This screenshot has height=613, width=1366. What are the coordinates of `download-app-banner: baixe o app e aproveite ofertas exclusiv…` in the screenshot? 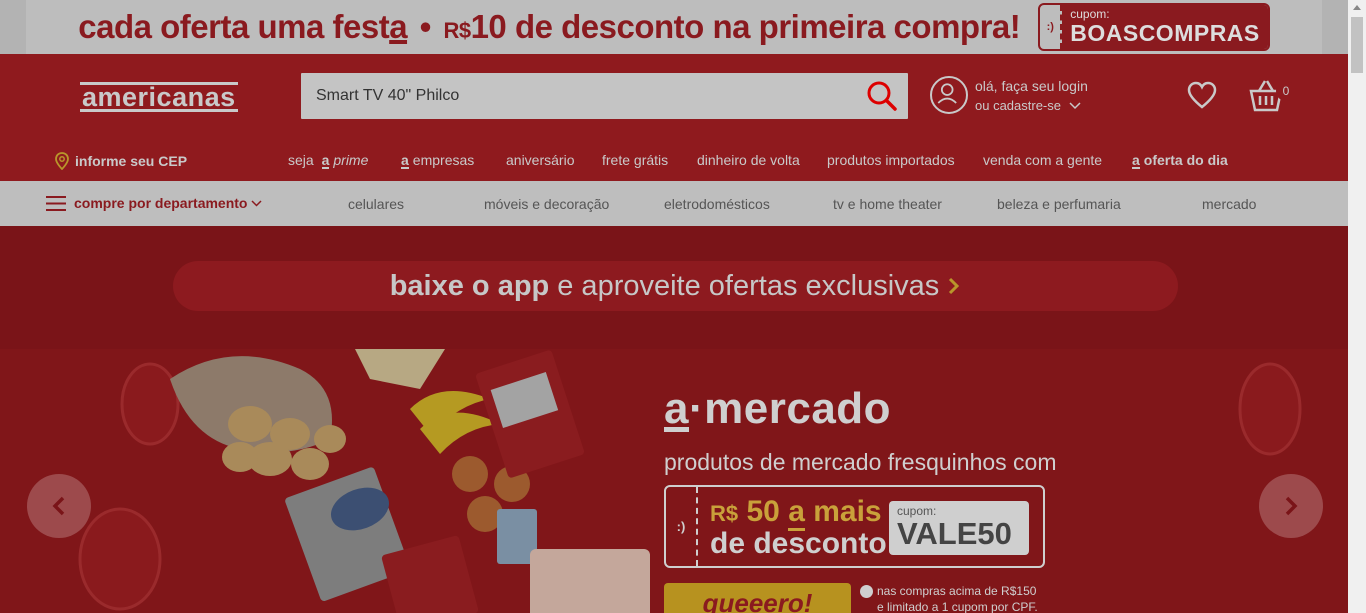 It's located at (675, 286).